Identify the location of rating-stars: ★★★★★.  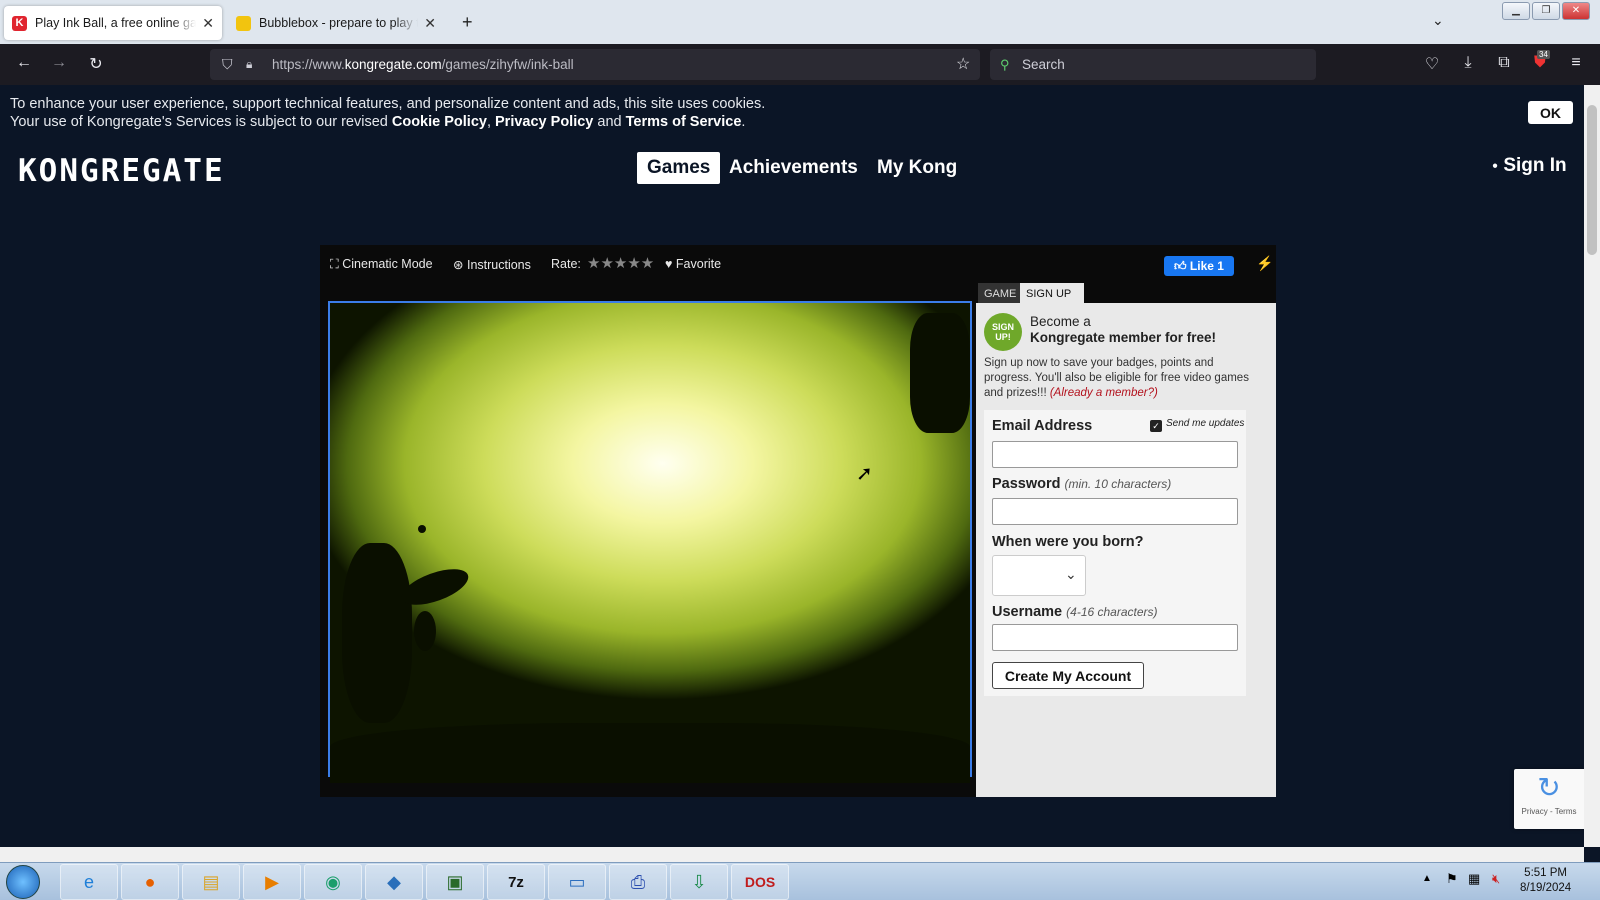
(620, 263).